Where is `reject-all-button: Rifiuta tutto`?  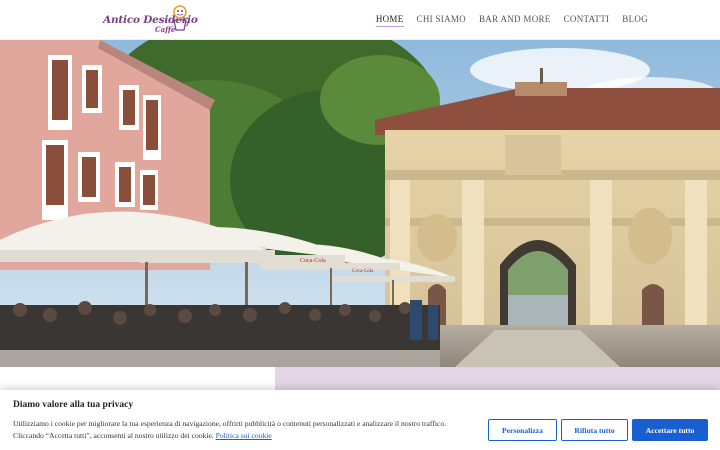 reject-all-button: Rifiuta tutto is located at coordinates (594, 430).